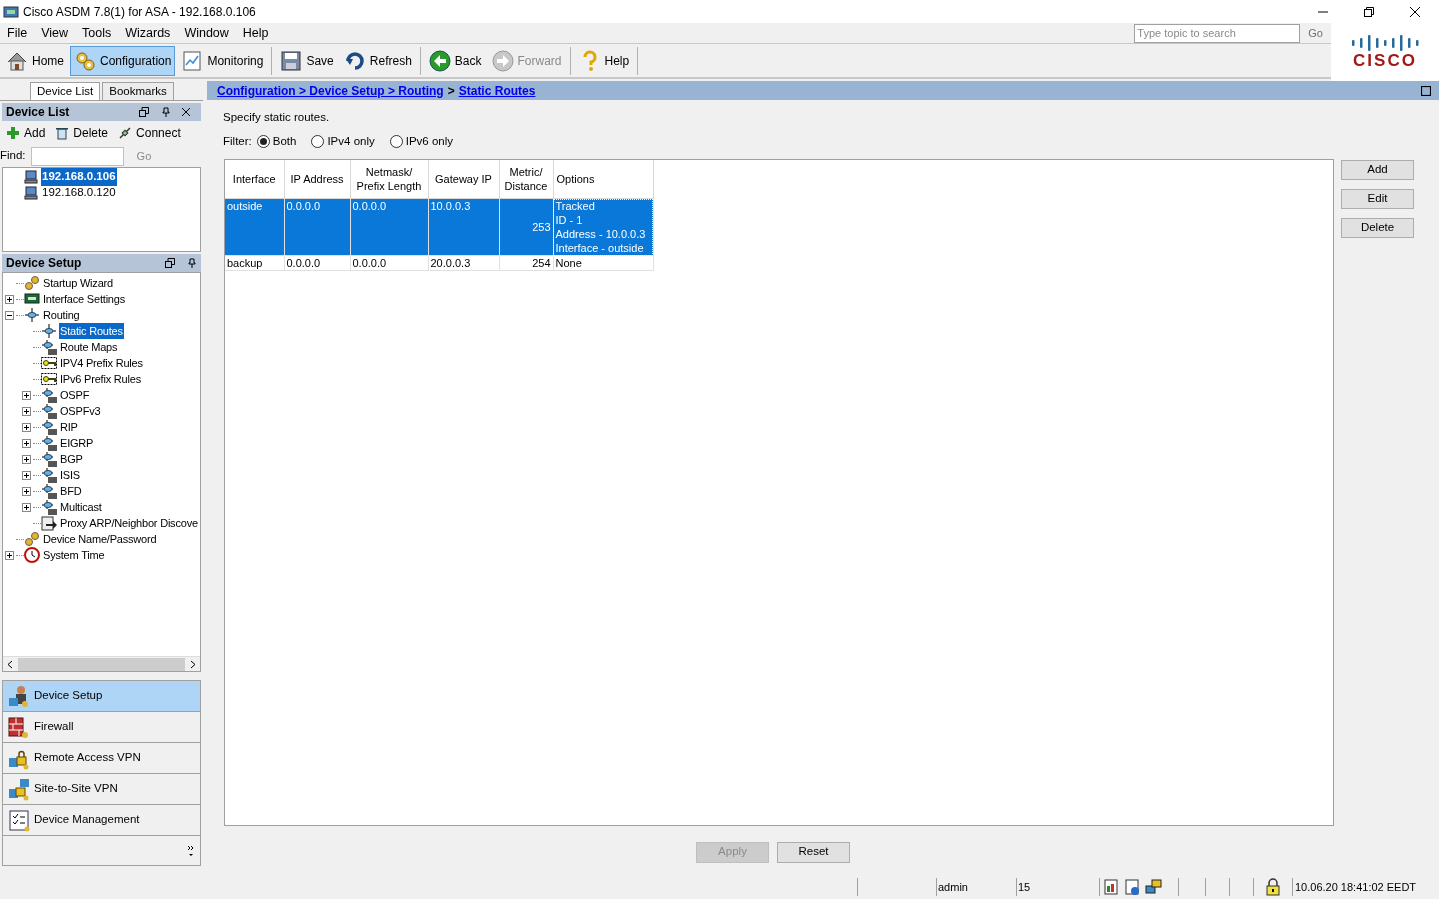  What do you see at coordinates (91, 331) in the screenshot?
I see `tree-item: Static Routes` at bounding box center [91, 331].